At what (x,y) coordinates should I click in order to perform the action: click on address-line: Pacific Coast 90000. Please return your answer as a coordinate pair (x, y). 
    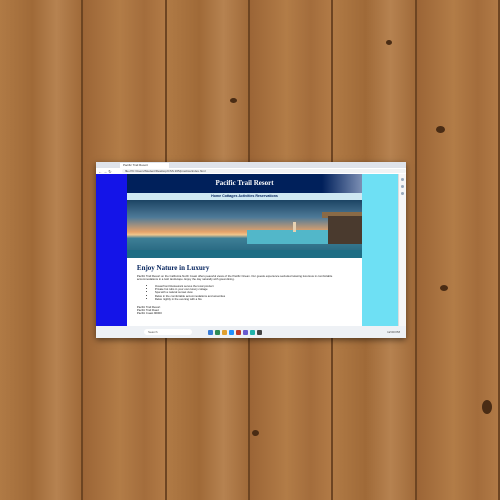
    Looking at the image, I should click on (149, 313).